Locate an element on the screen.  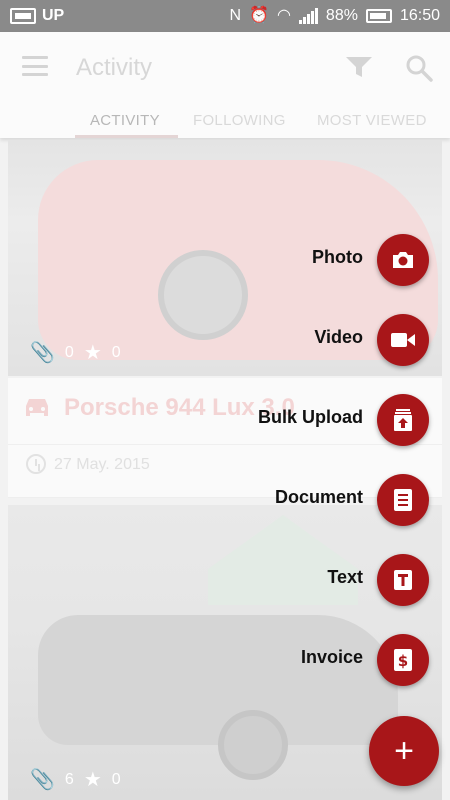
star-icon: ★ is located at coordinates (92, 780).